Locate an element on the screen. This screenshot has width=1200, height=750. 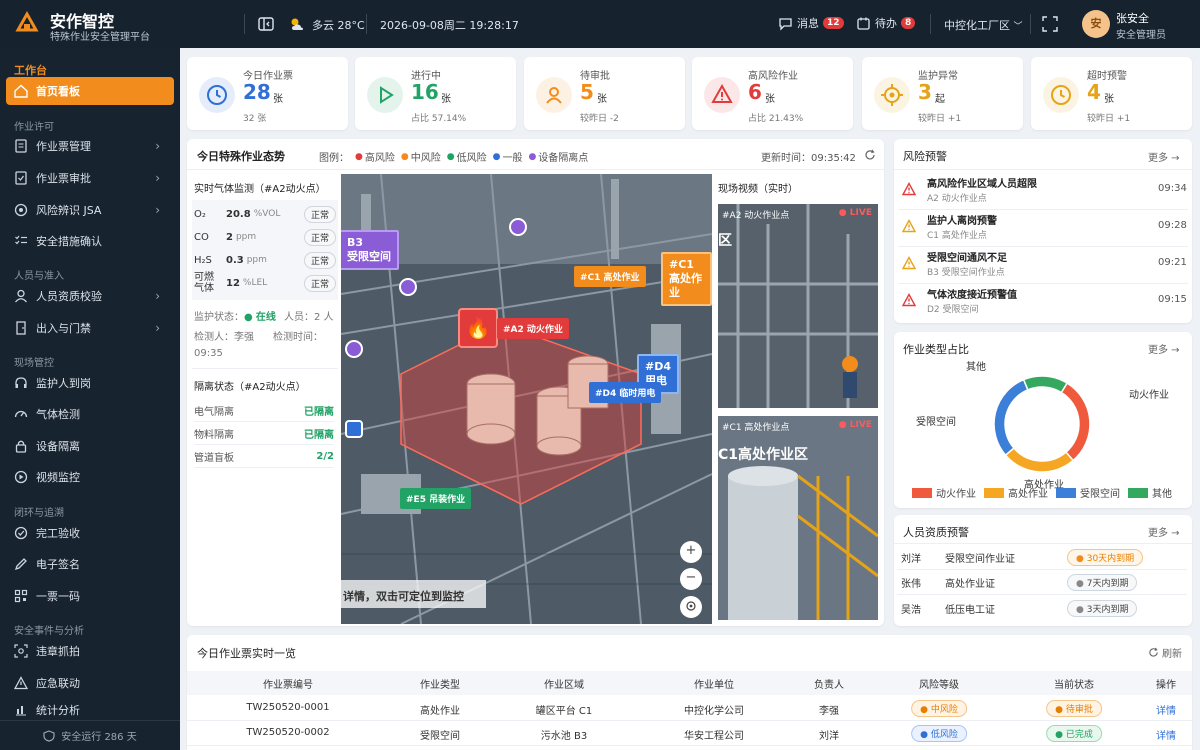
status-text: 已完成 is located at coordinates (1079, 735).